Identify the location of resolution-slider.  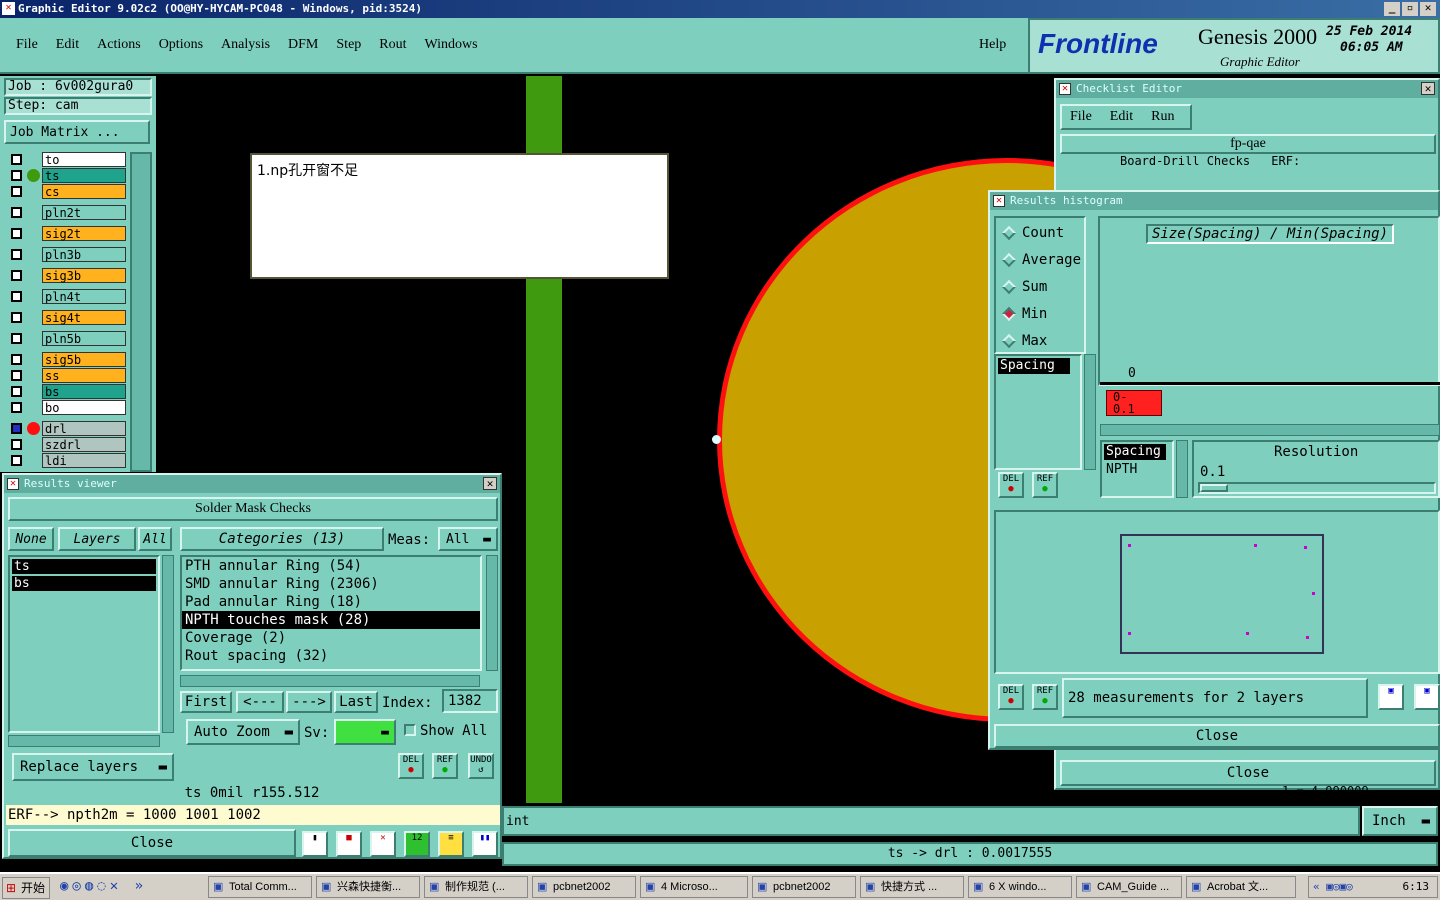
(1317, 488).